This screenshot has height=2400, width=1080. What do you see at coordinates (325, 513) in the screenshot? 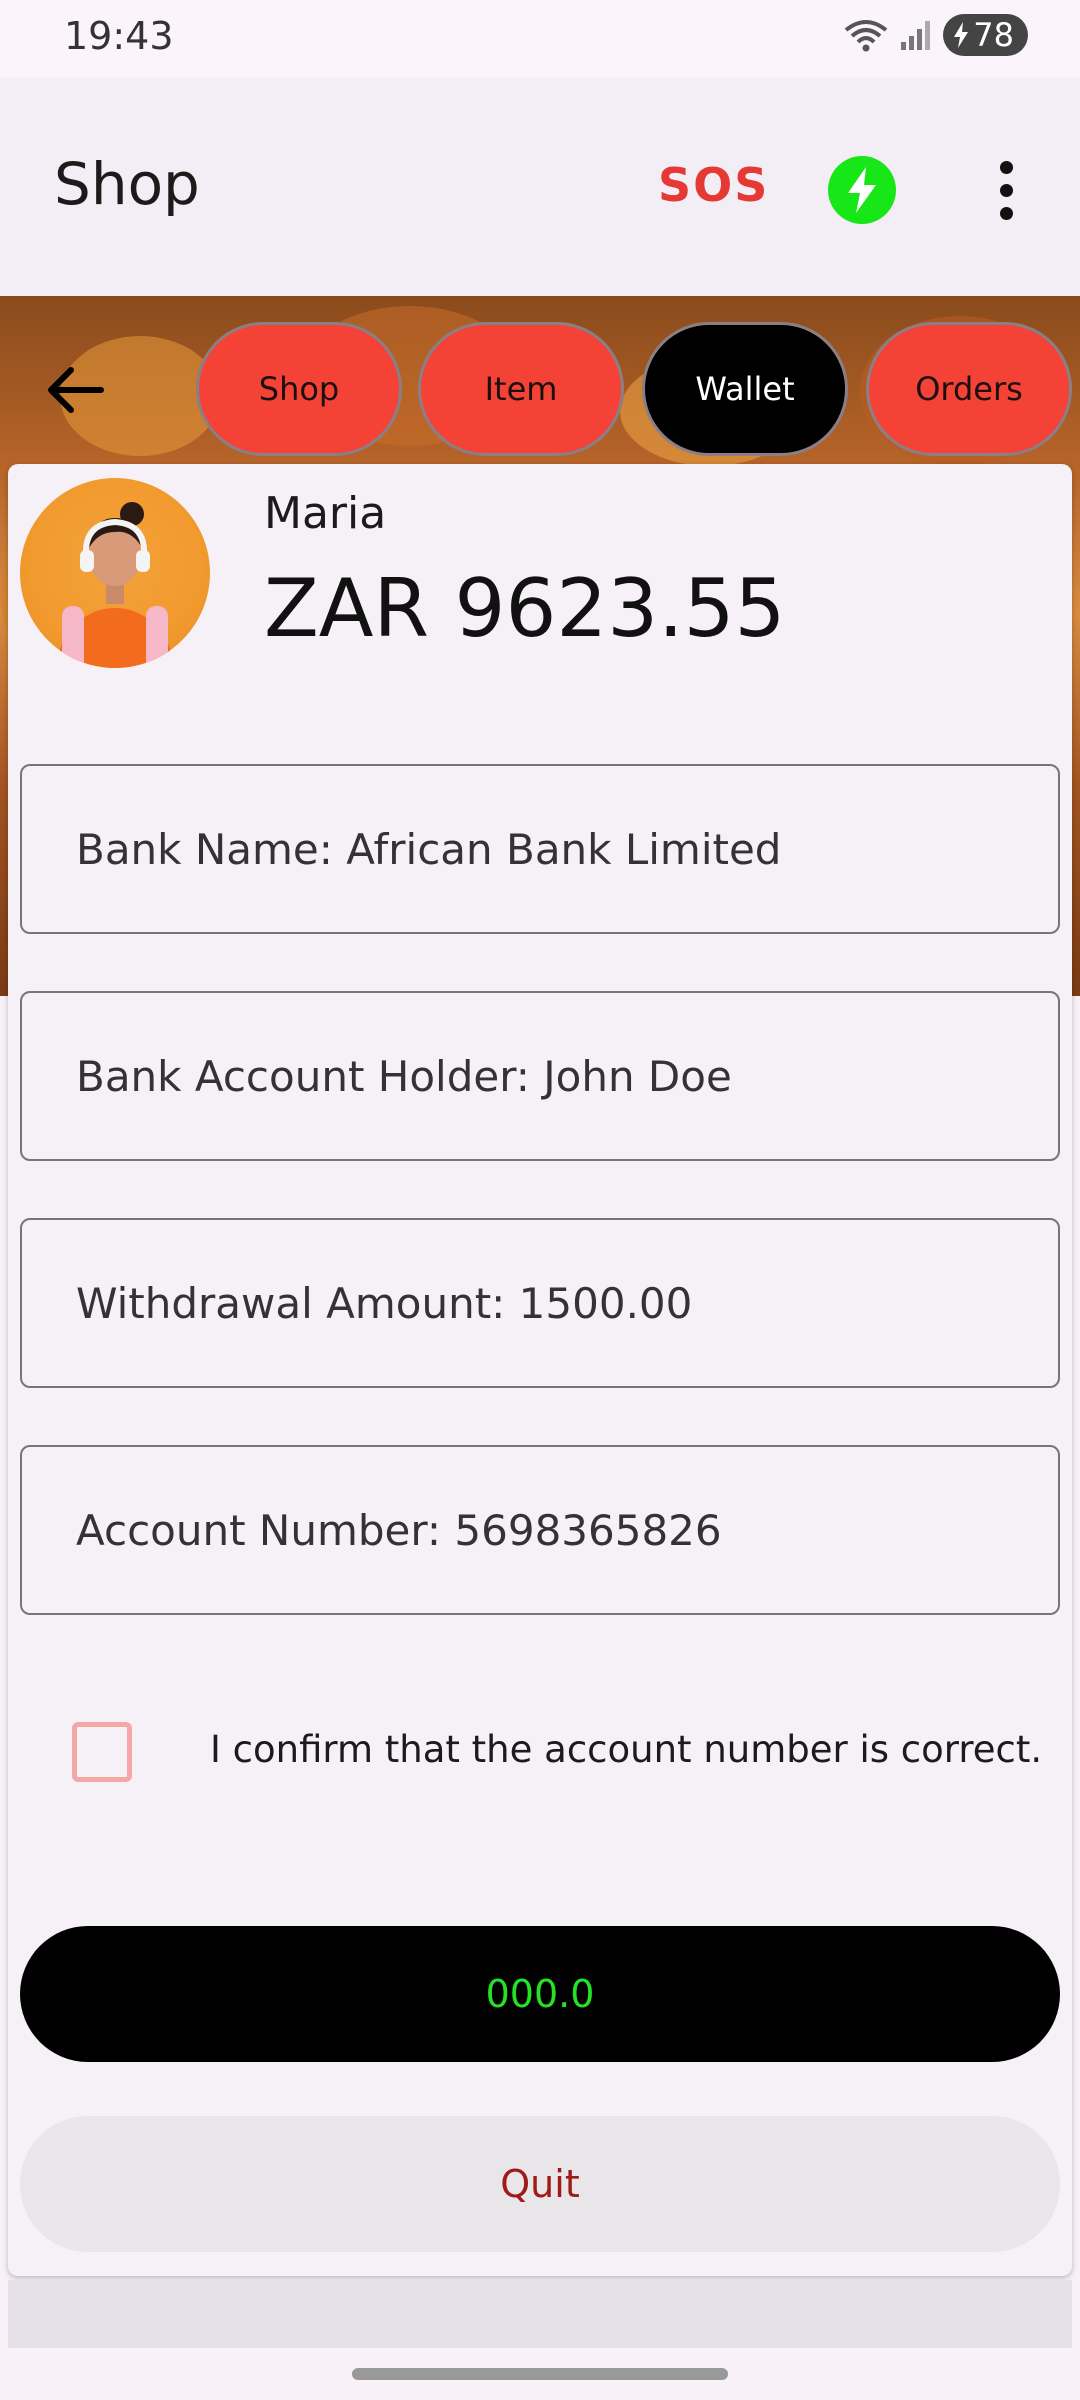
I see `user-name: Maria` at bounding box center [325, 513].